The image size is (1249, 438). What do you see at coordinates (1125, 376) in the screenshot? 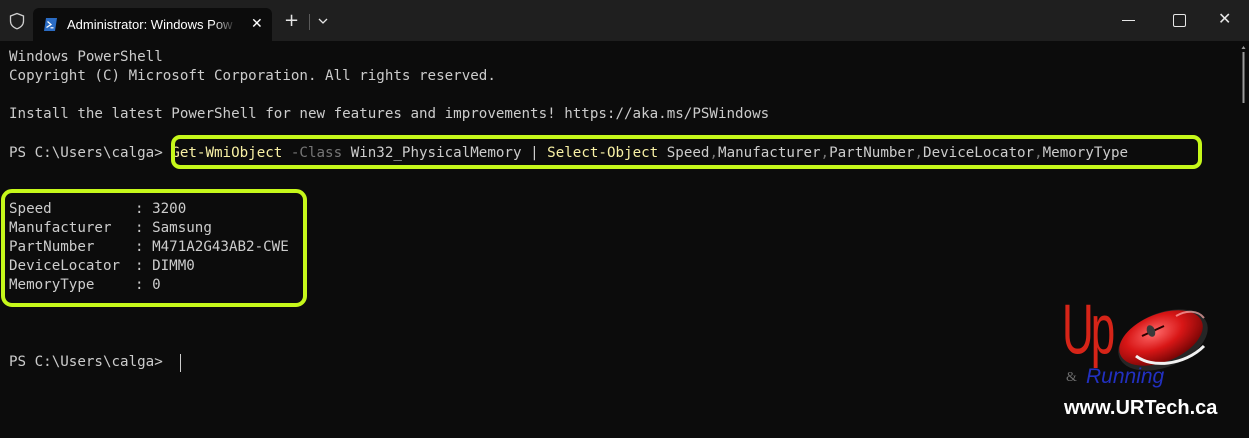
I see `logo-running-text: Running` at bounding box center [1125, 376].